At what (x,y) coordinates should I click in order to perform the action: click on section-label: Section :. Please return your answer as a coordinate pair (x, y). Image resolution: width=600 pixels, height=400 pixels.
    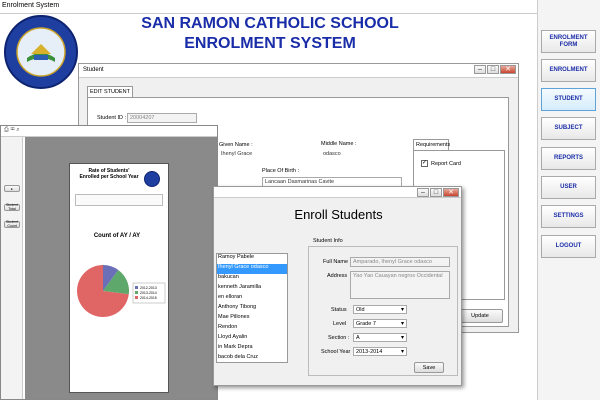
    Looking at the image, I should click on (339, 338).